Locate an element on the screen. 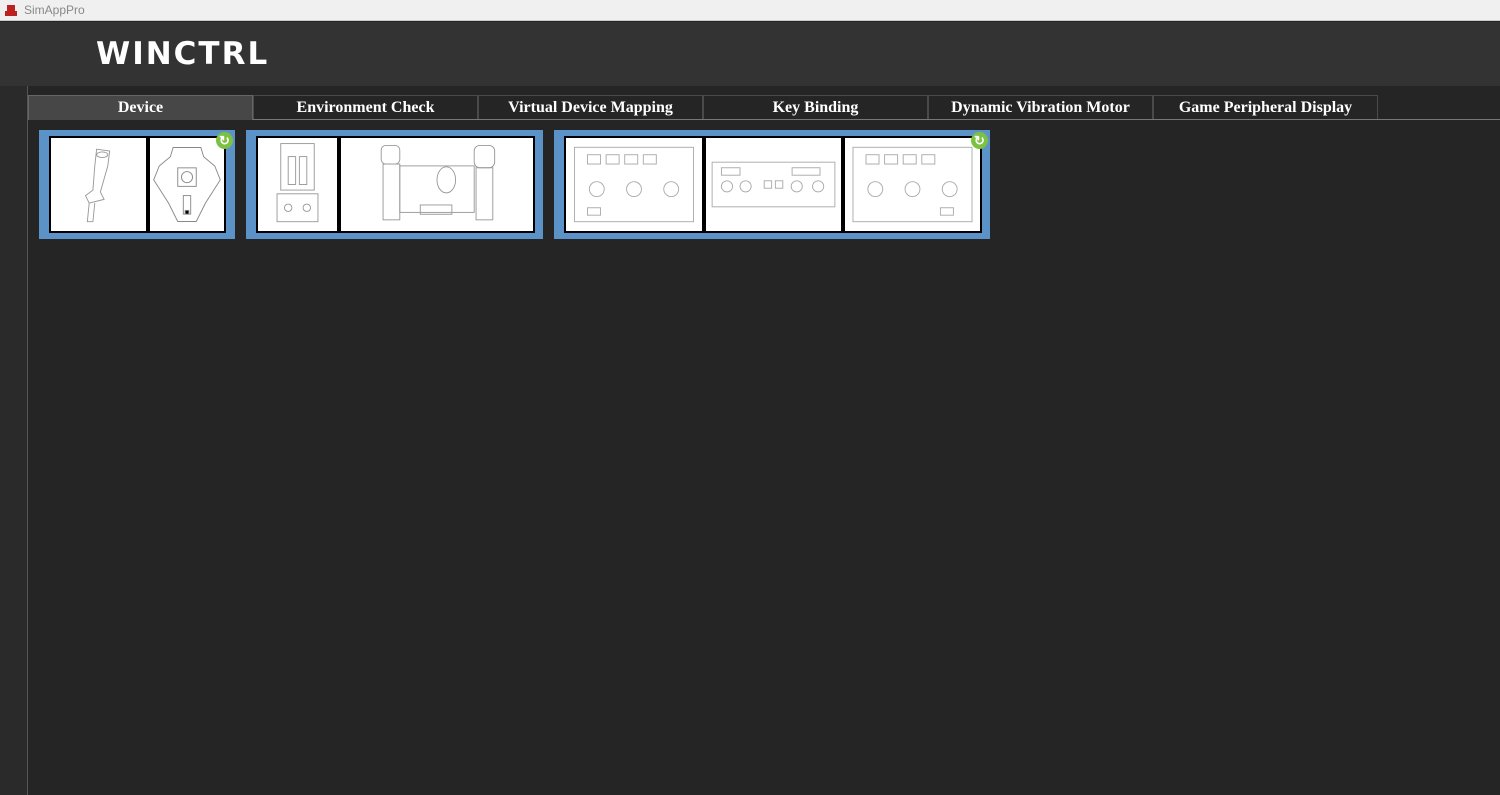 This screenshot has height=795, width=1500. tab-dynamic-vibration-motor: Dynamic Vibration Motor is located at coordinates (1040, 107).